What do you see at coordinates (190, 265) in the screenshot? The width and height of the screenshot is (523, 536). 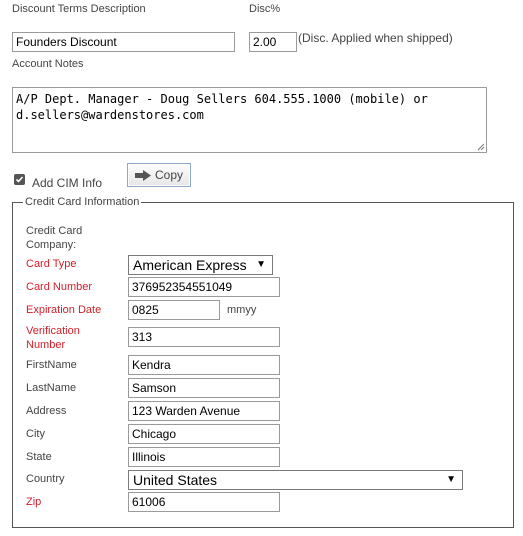 I see `card-type-selected: American Express` at bounding box center [190, 265].